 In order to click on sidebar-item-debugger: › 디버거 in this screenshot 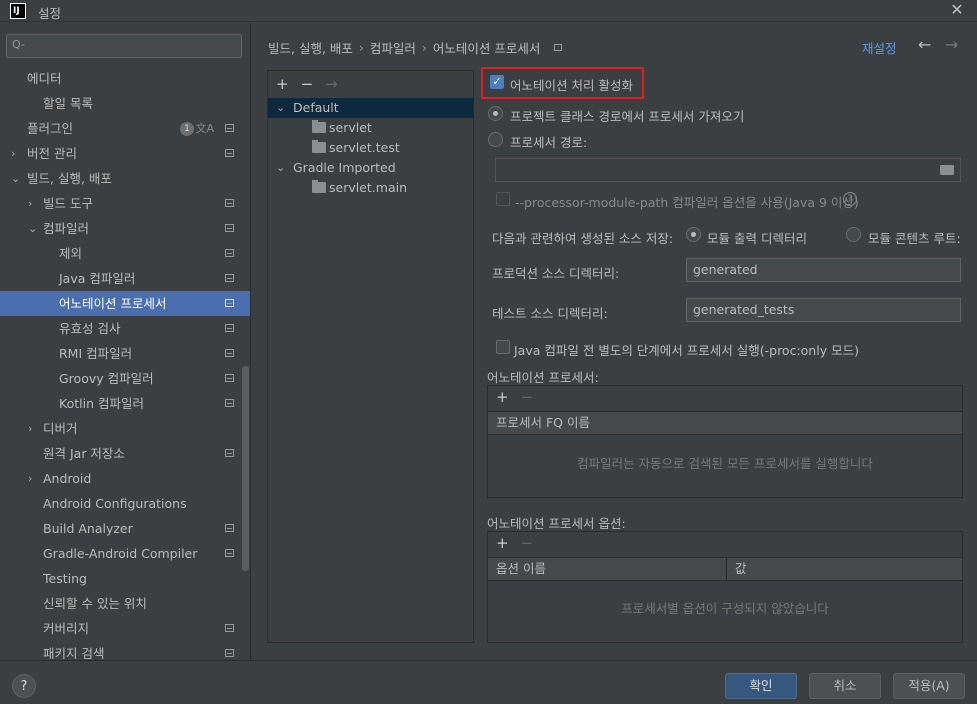, I will do `click(125, 428)`.